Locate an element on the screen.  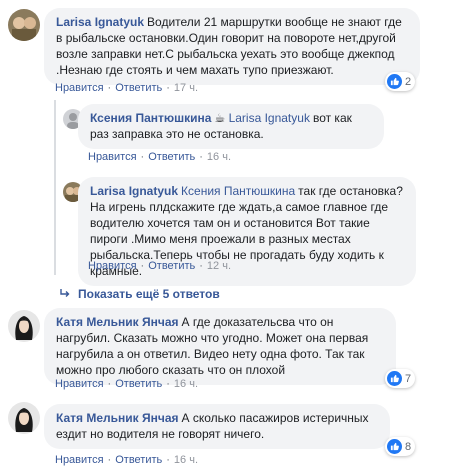
reactions-count: 7 is located at coordinates (400, 378).